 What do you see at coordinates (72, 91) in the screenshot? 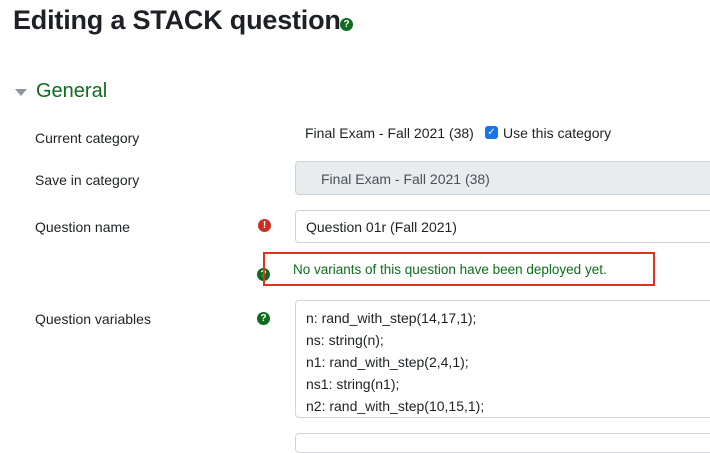
I see `section-title: General` at bounding box center [72, 91].